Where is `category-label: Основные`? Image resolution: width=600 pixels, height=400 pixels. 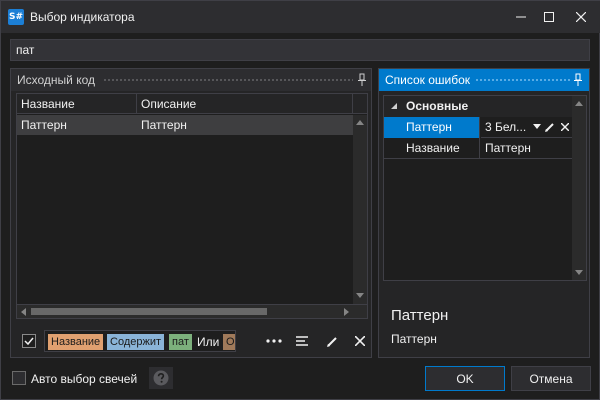 category-label: Основные is located at coordinates (437, 106).